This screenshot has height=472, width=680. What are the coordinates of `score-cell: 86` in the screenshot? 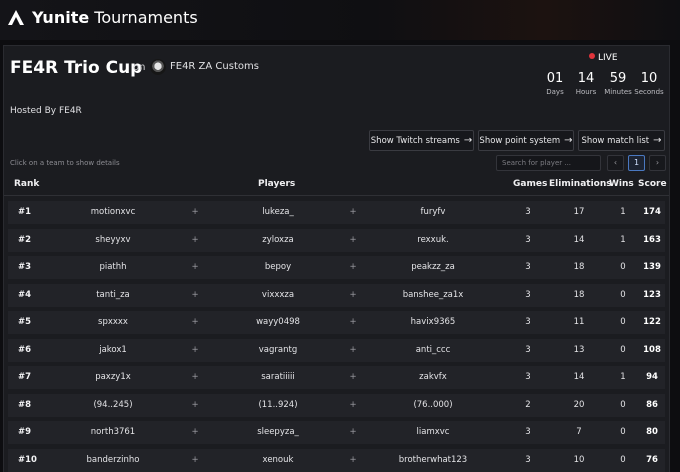 It's located at (652, 404).